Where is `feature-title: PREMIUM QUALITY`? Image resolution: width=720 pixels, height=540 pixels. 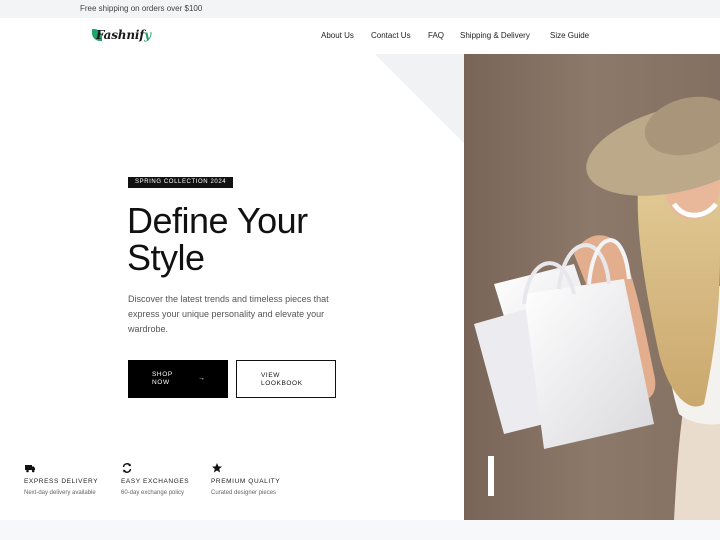
feature-title: PREMIUM QUALITY is located at coordinates (246, 481).